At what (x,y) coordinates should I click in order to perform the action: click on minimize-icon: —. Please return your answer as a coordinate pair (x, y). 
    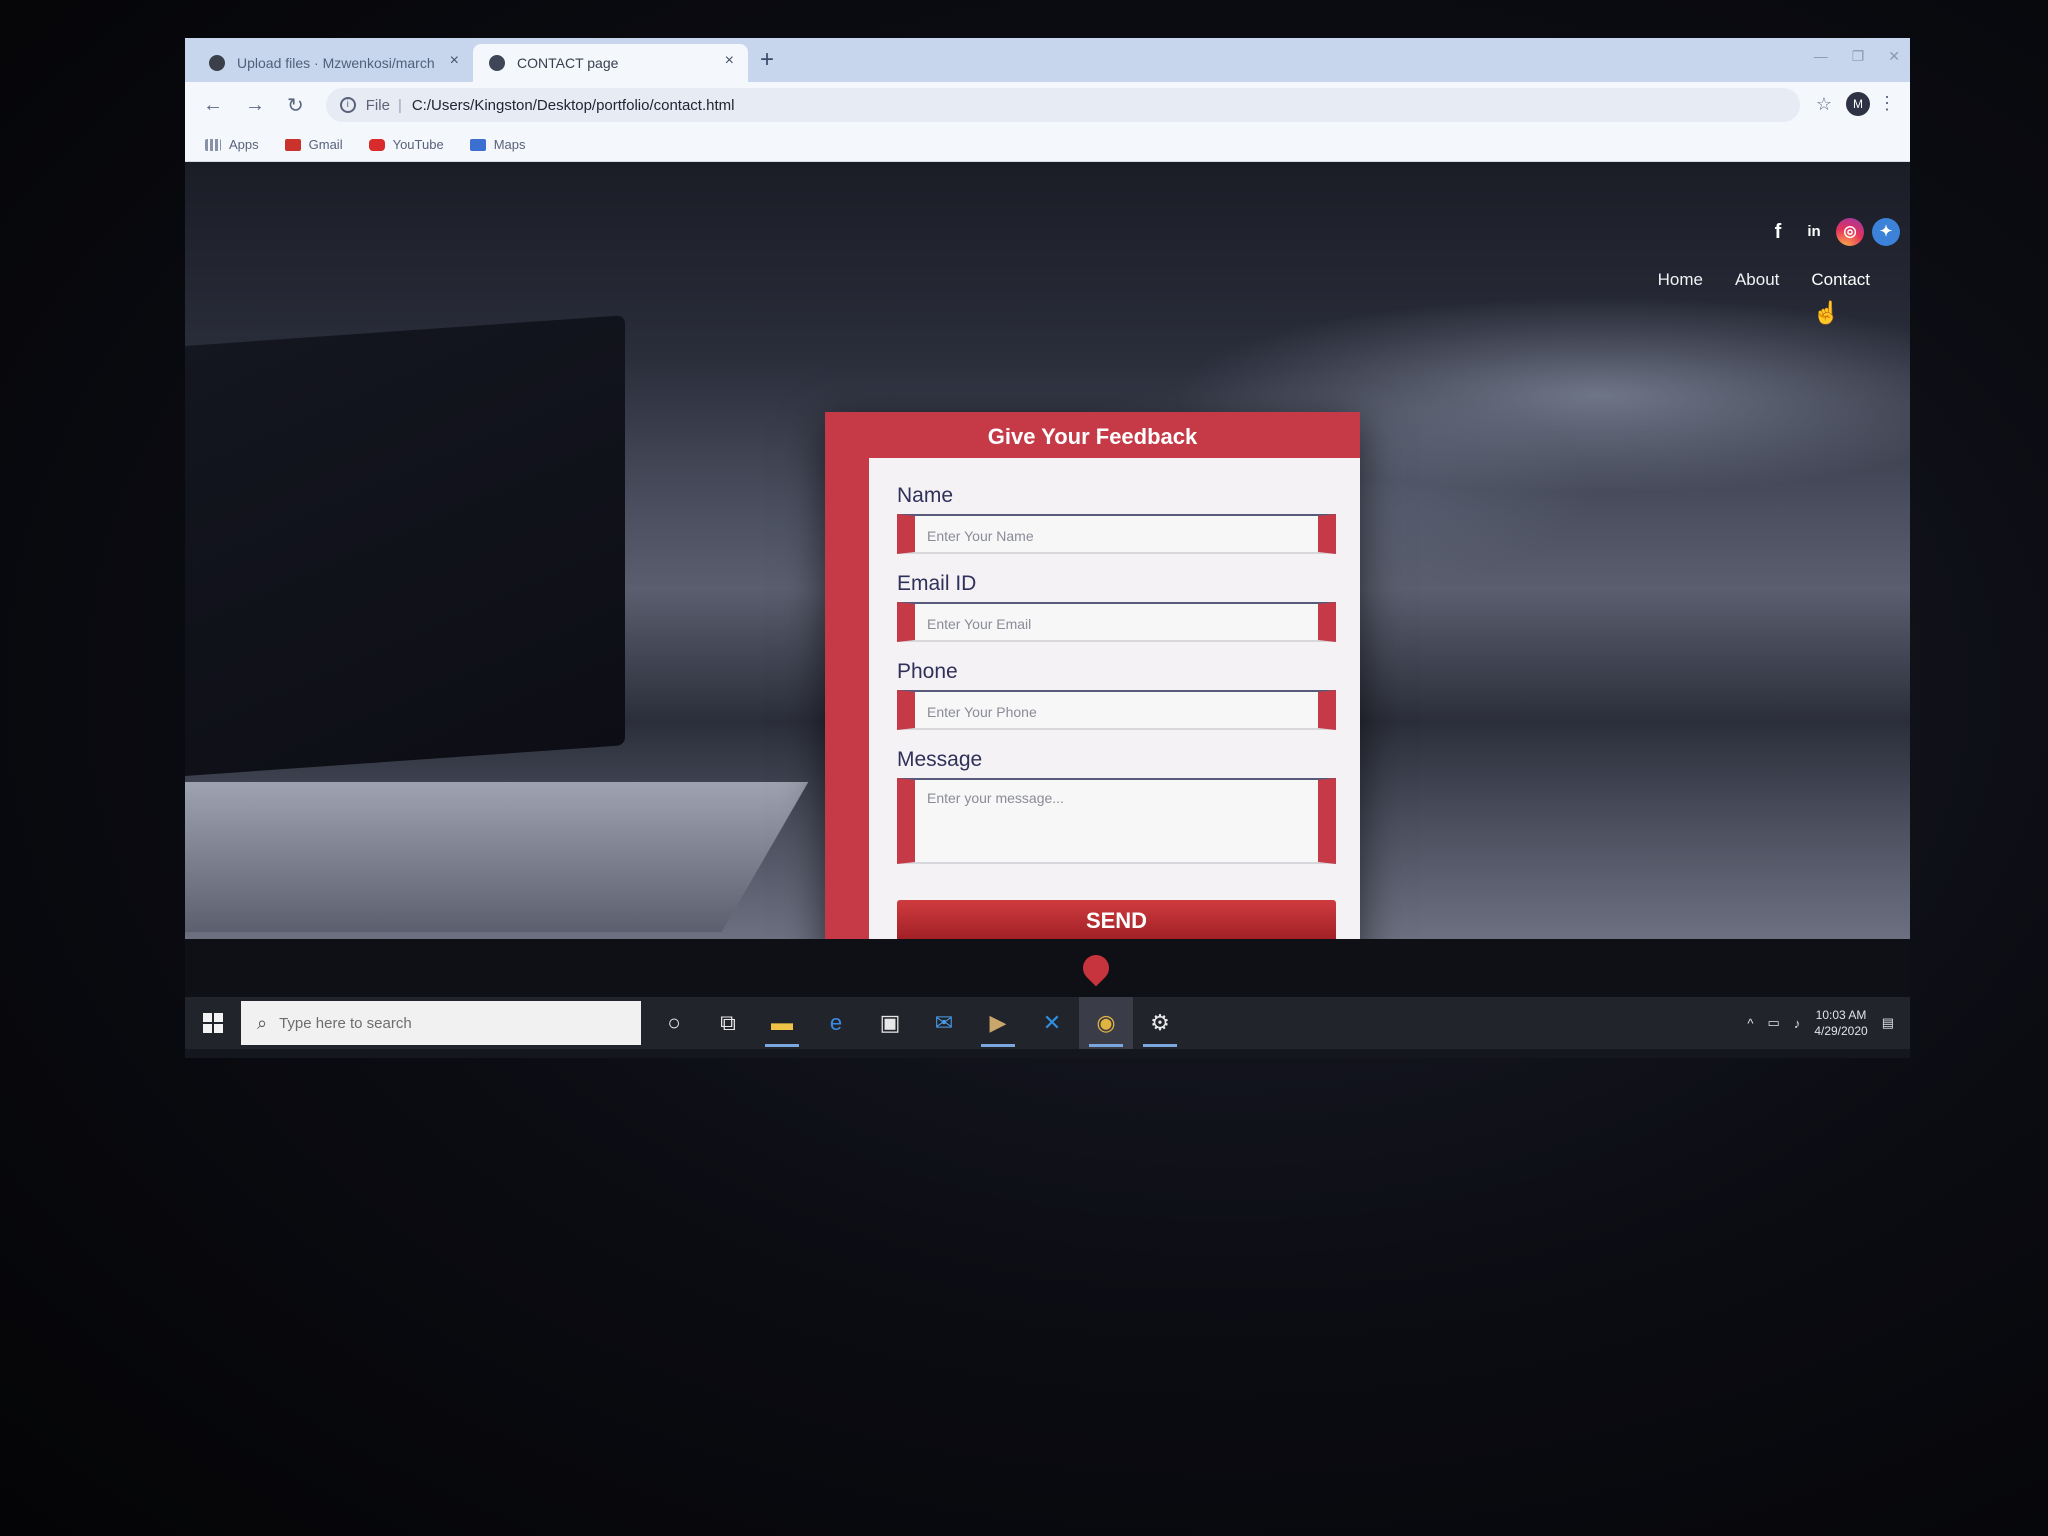
    Looking at the image, I should click on (1821, 56).